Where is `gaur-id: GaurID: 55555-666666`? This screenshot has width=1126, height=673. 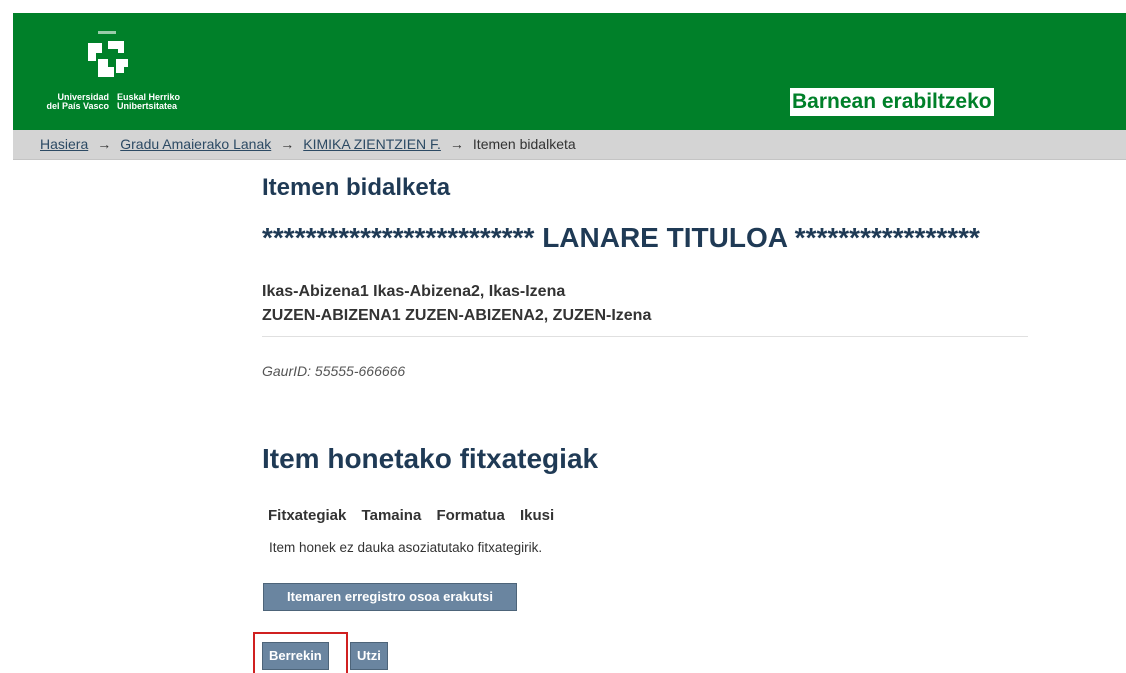 gaur-id: GaurID: 55555-666666 is located at coordinates (334, 371).